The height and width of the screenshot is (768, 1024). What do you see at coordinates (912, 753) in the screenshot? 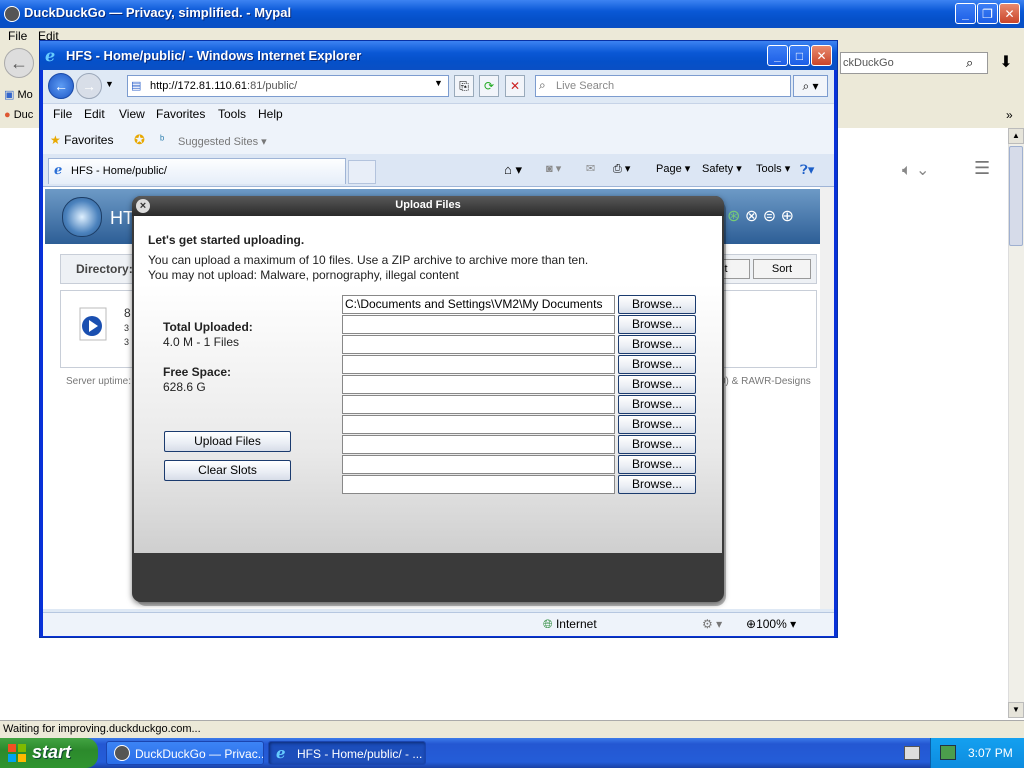
I see `keyboard-icon` at bounding box center [912, 753].